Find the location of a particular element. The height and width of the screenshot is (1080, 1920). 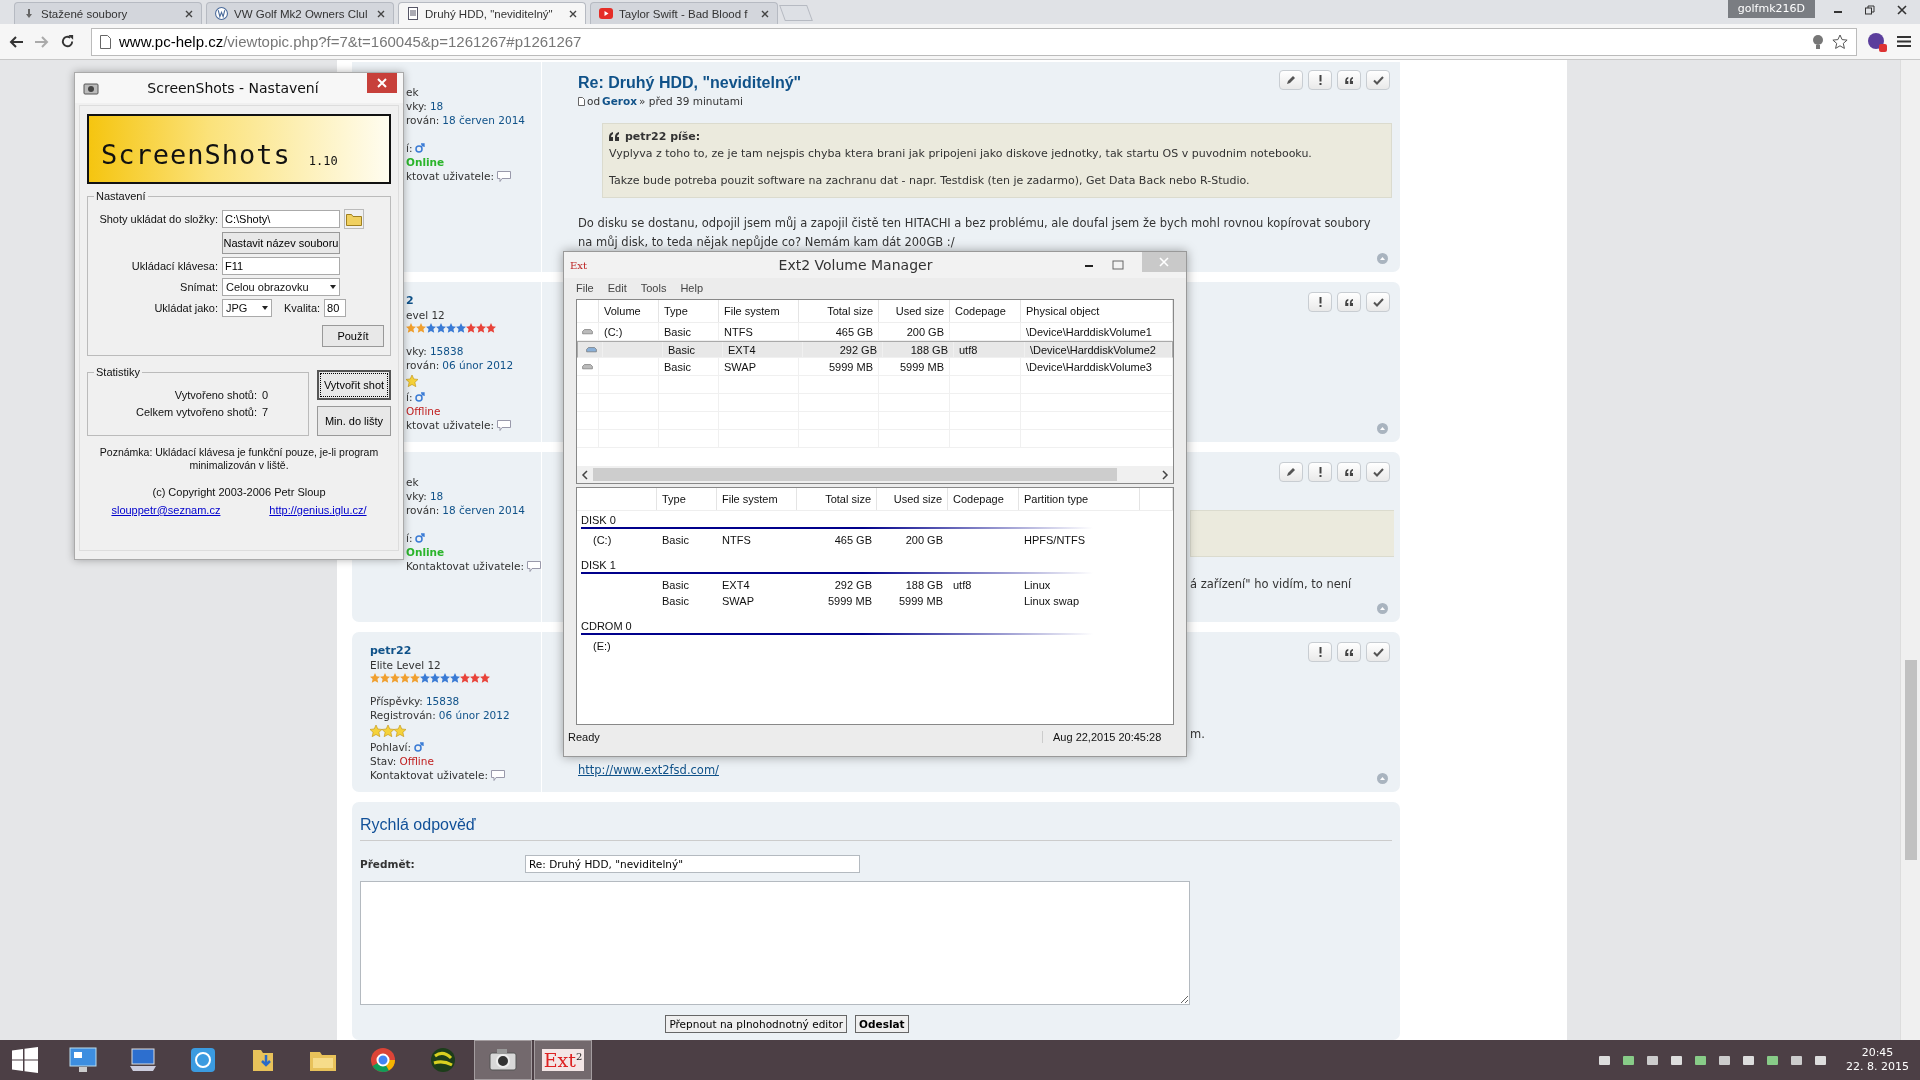

subject-field: Re: Druhý HDD, "neviditelný" is located at coordinates (692, 864).